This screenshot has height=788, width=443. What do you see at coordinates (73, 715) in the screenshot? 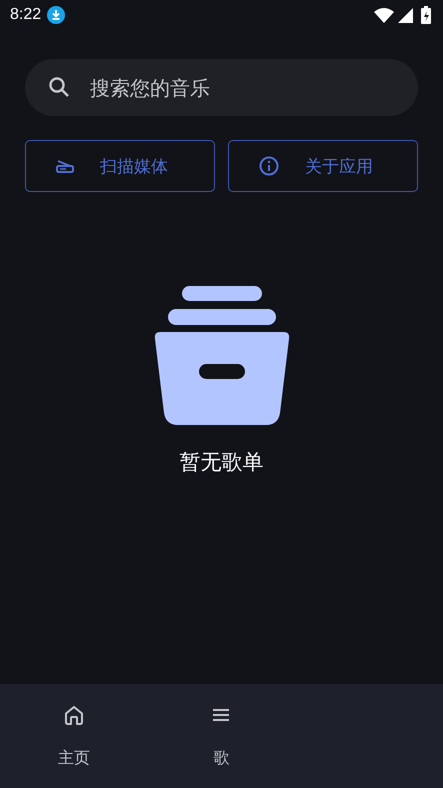
I see `home-icon` at bounding box center [73, 715].